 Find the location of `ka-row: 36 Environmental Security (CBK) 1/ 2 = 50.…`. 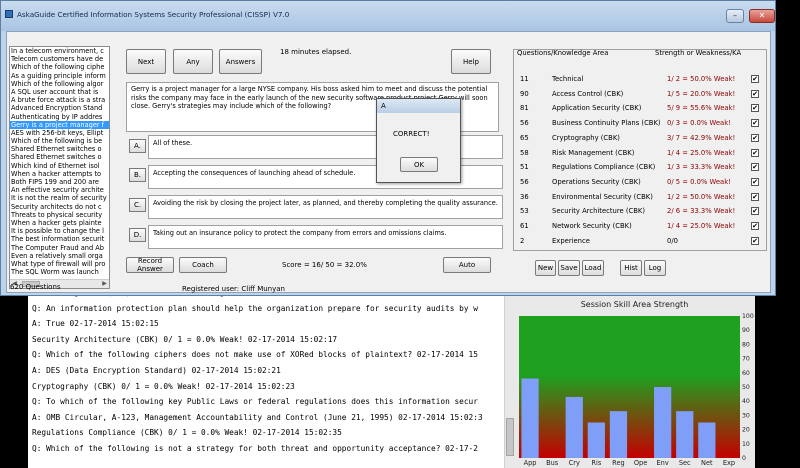

ka-row: 36 Environmental Security (CBK) 1/ 2 = 50.… is located at coordinates (639, 197).